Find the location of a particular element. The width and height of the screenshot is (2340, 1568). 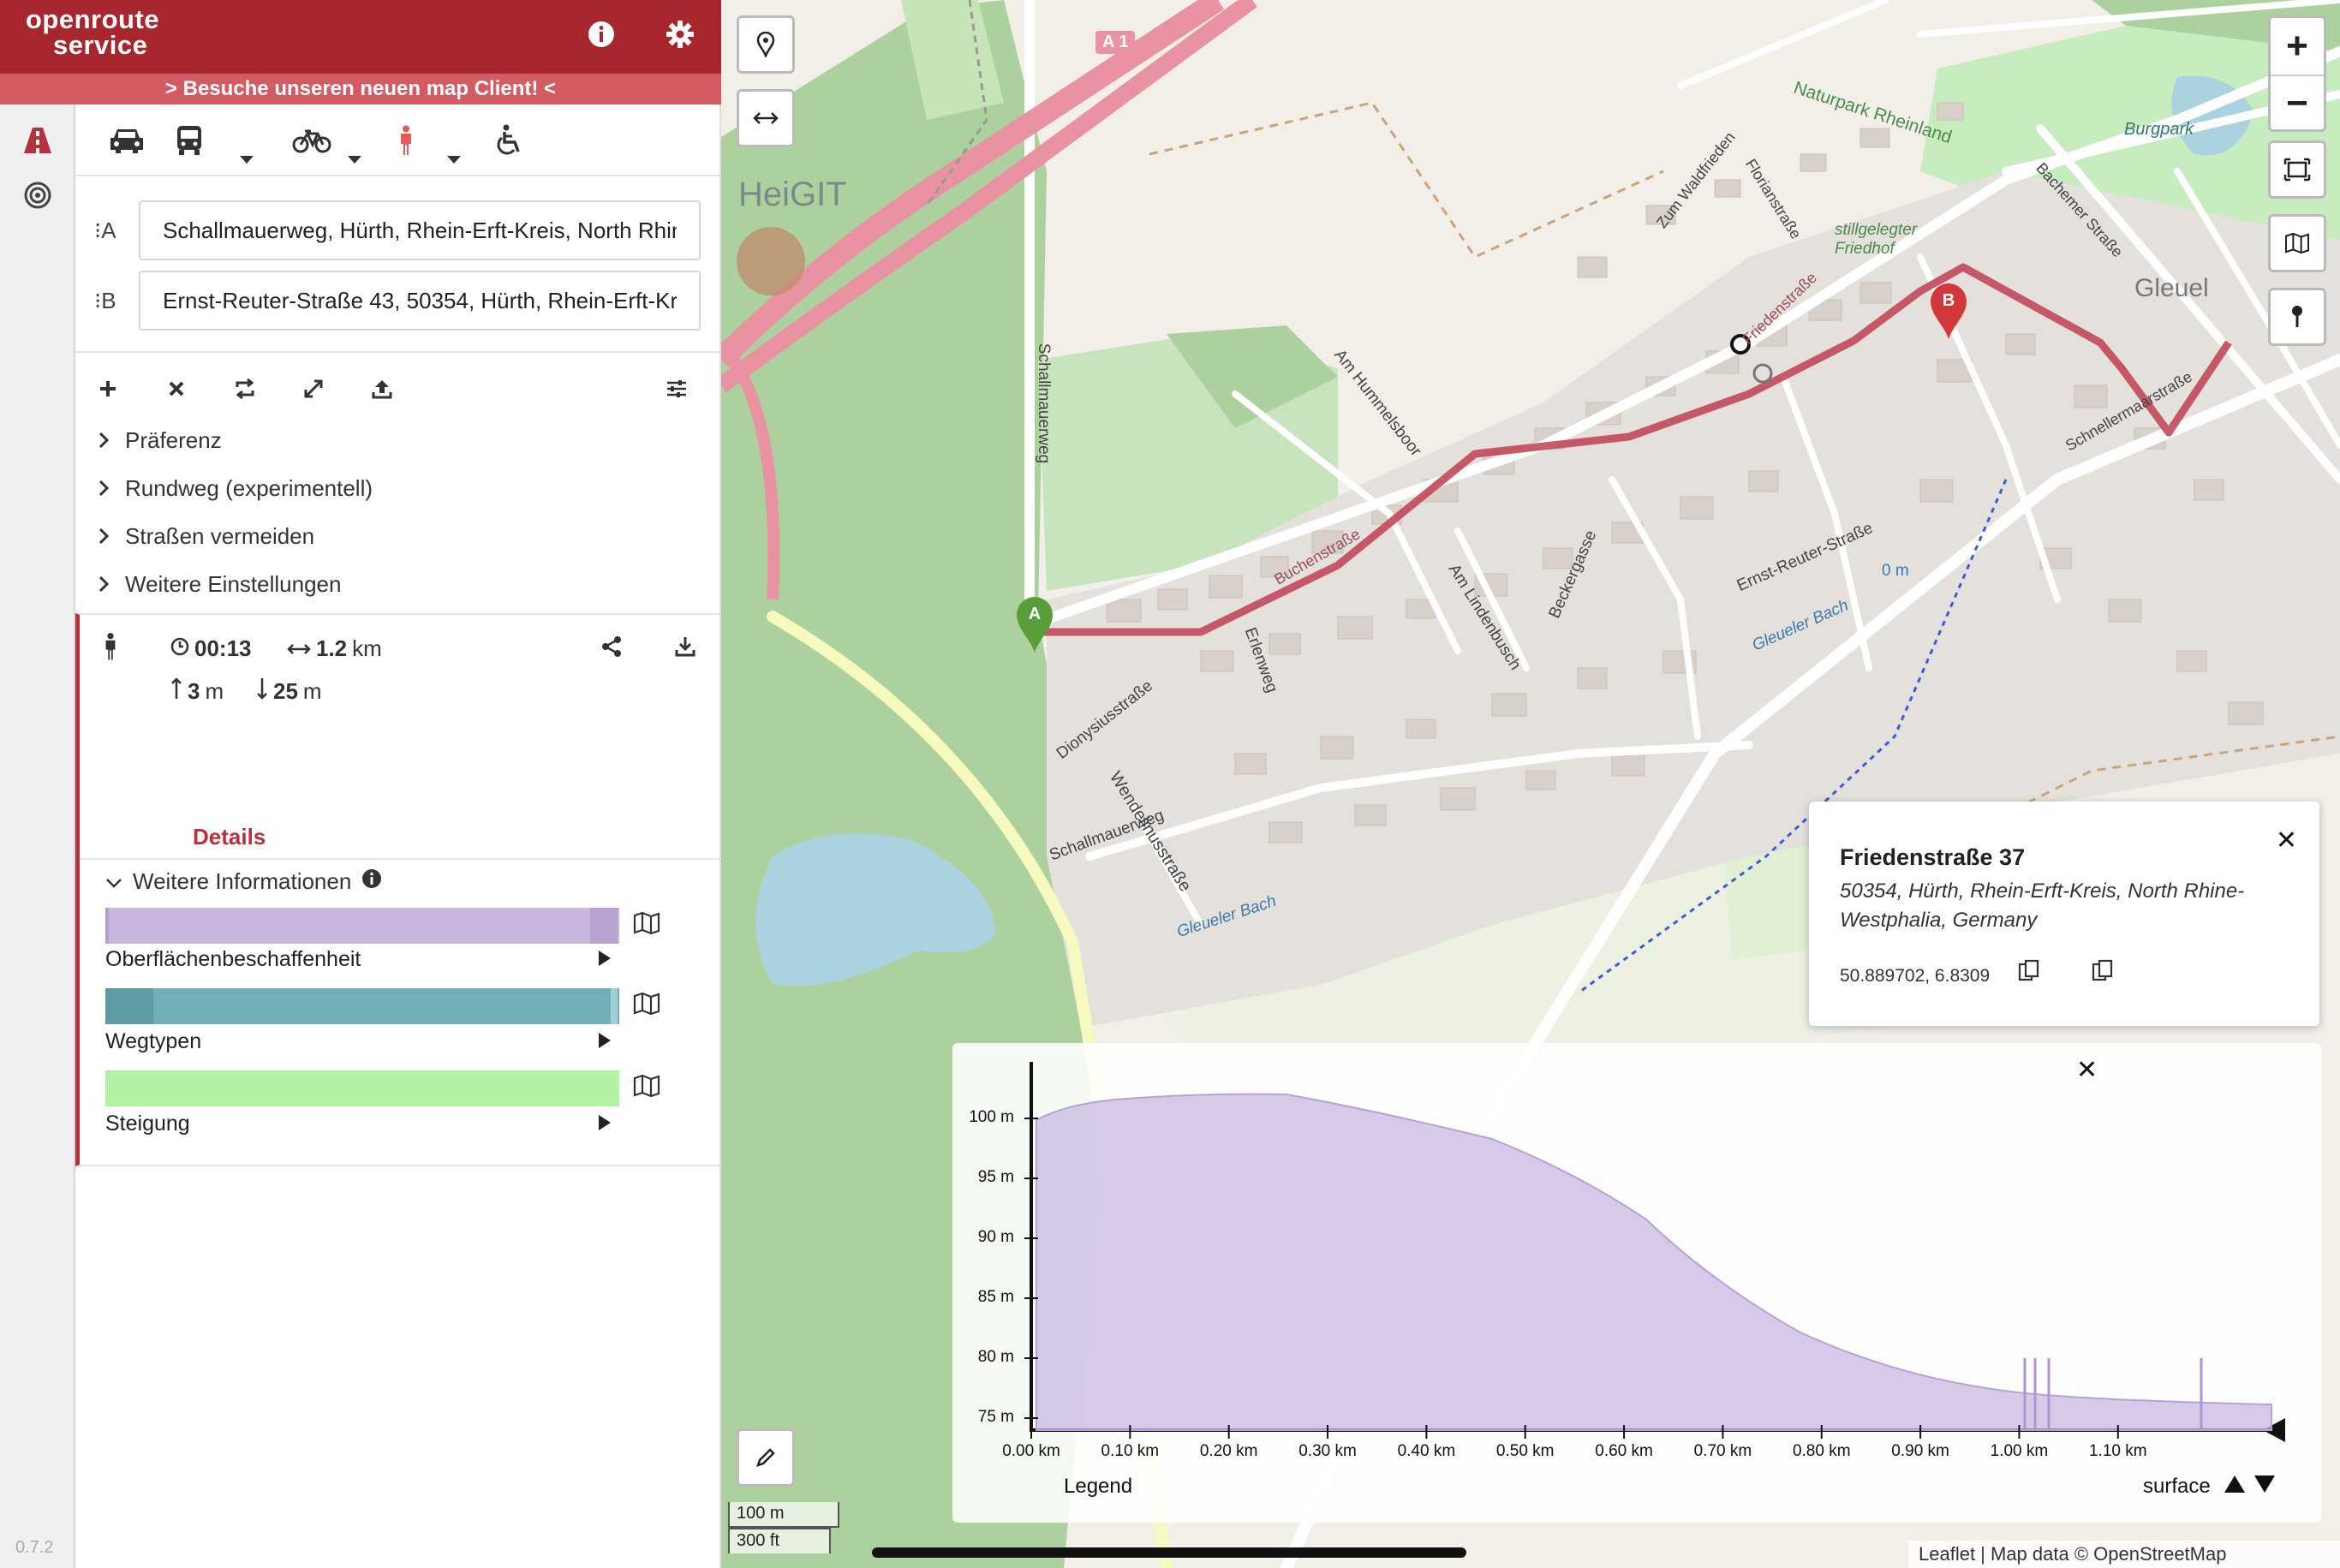

more-info-label: Weitere Informationen is located at coordinates (243, 881).